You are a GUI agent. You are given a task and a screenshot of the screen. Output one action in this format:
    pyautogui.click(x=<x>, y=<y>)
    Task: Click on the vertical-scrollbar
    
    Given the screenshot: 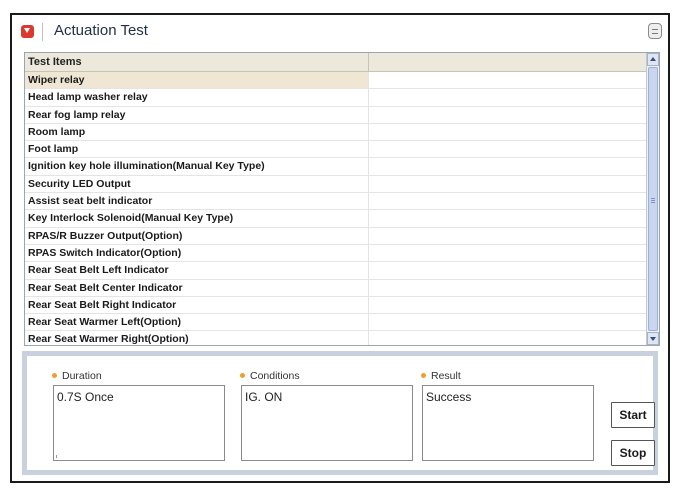 What is the action you would take?
    pyautogui.click(x=652, y=199)
    